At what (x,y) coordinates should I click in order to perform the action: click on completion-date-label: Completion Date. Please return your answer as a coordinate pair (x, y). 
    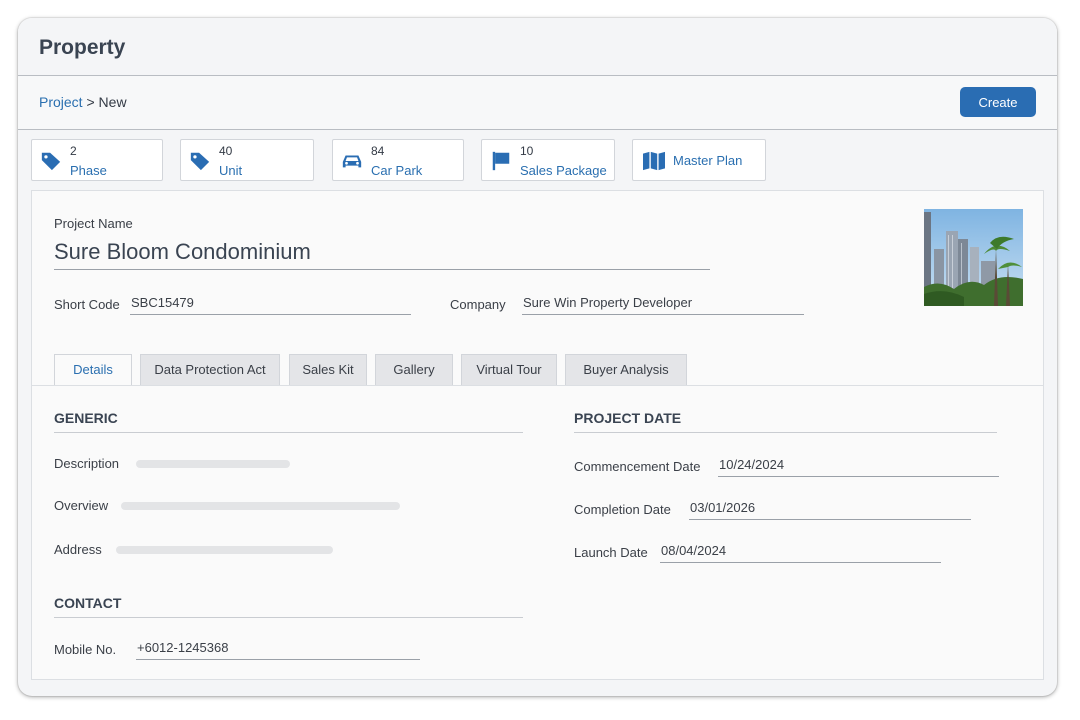
    Looking at the image, I should click on (622, 509).